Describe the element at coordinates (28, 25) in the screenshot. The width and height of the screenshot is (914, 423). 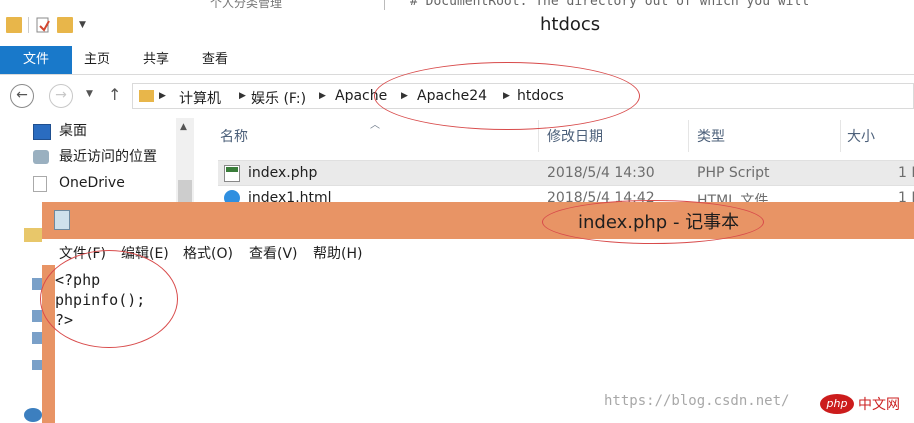
I see `toolbar-divider` at that location.